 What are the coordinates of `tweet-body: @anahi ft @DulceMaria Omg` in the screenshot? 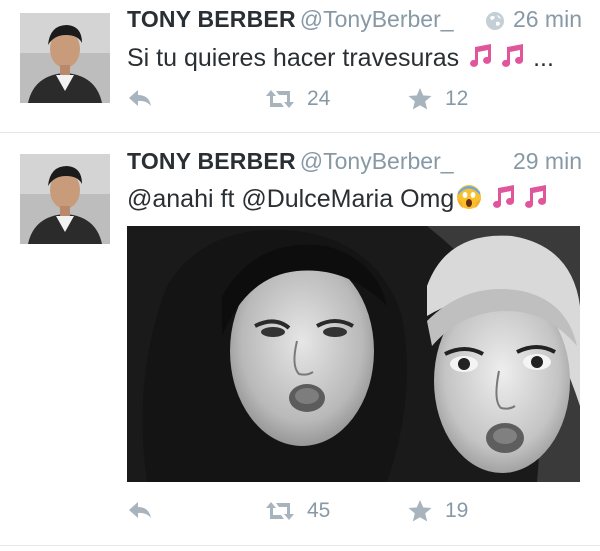 It's located at (291, 199).